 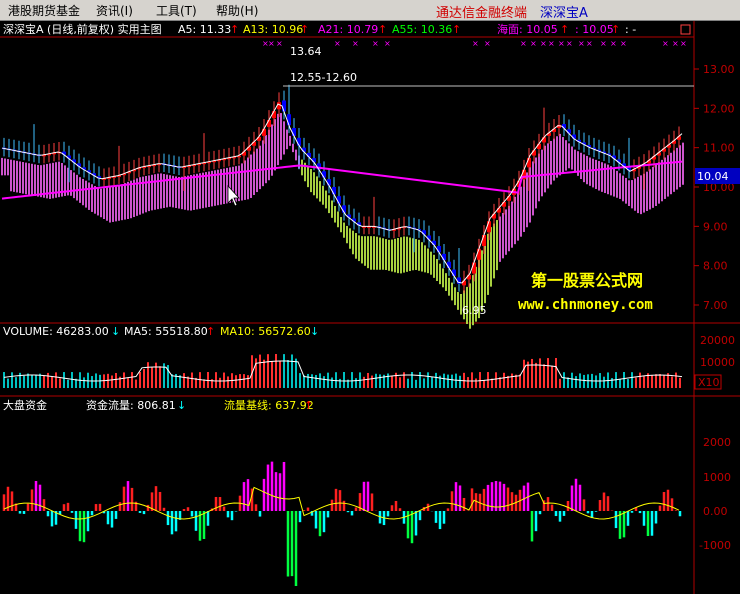 What do you see at coordinates (273, 29) in the screenshot?
I see `indicator-a13: A13: 10.96` at bounding box center [273, 29].